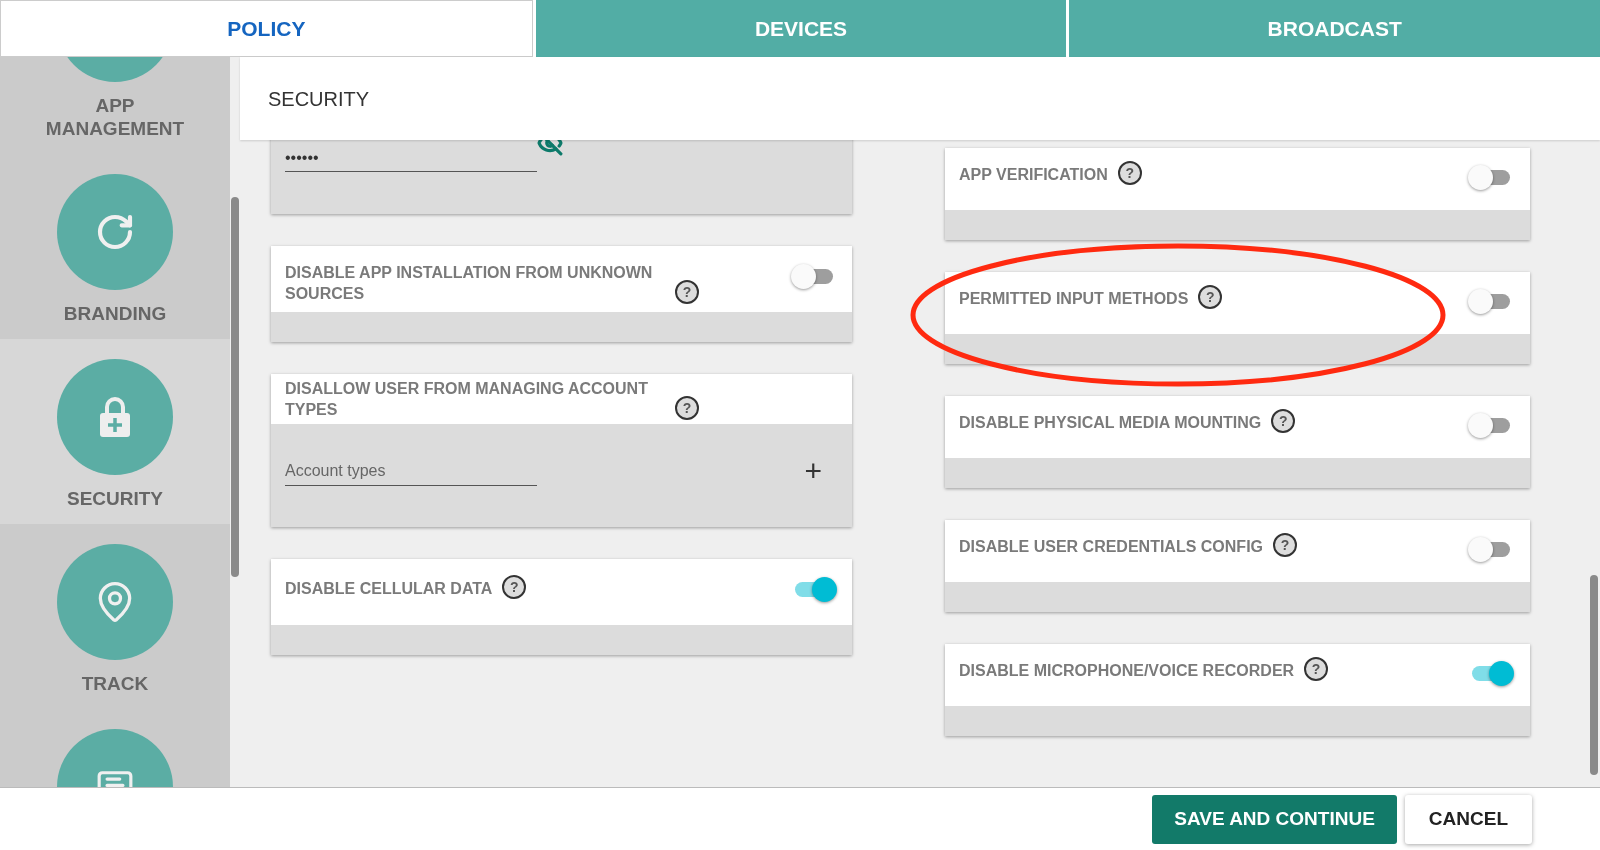  Describe the element at coordinates (1111, 547) in the screenshot. I see `setting-label: DISABLE USER CREDENTIALS CONFIG` at that location.